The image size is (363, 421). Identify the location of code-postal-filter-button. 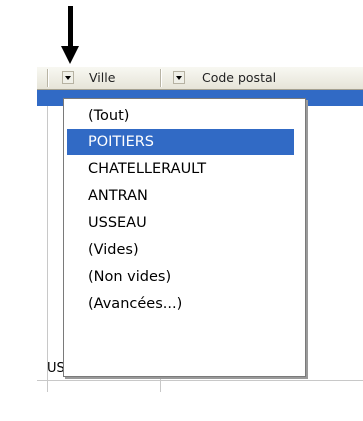
(179, 77).